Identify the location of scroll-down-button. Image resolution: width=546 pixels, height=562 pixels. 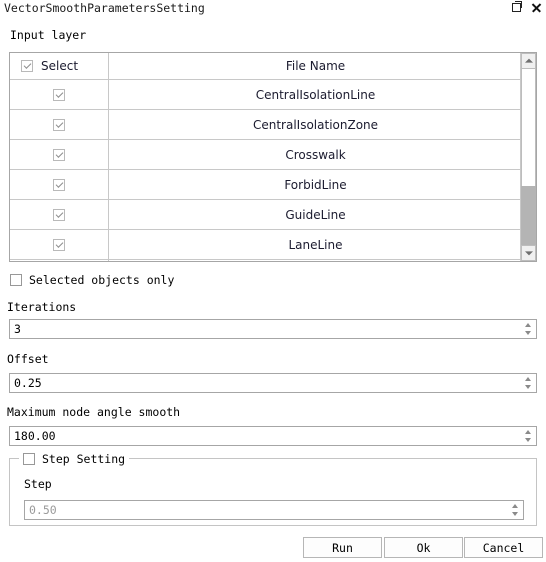
(528, 253).